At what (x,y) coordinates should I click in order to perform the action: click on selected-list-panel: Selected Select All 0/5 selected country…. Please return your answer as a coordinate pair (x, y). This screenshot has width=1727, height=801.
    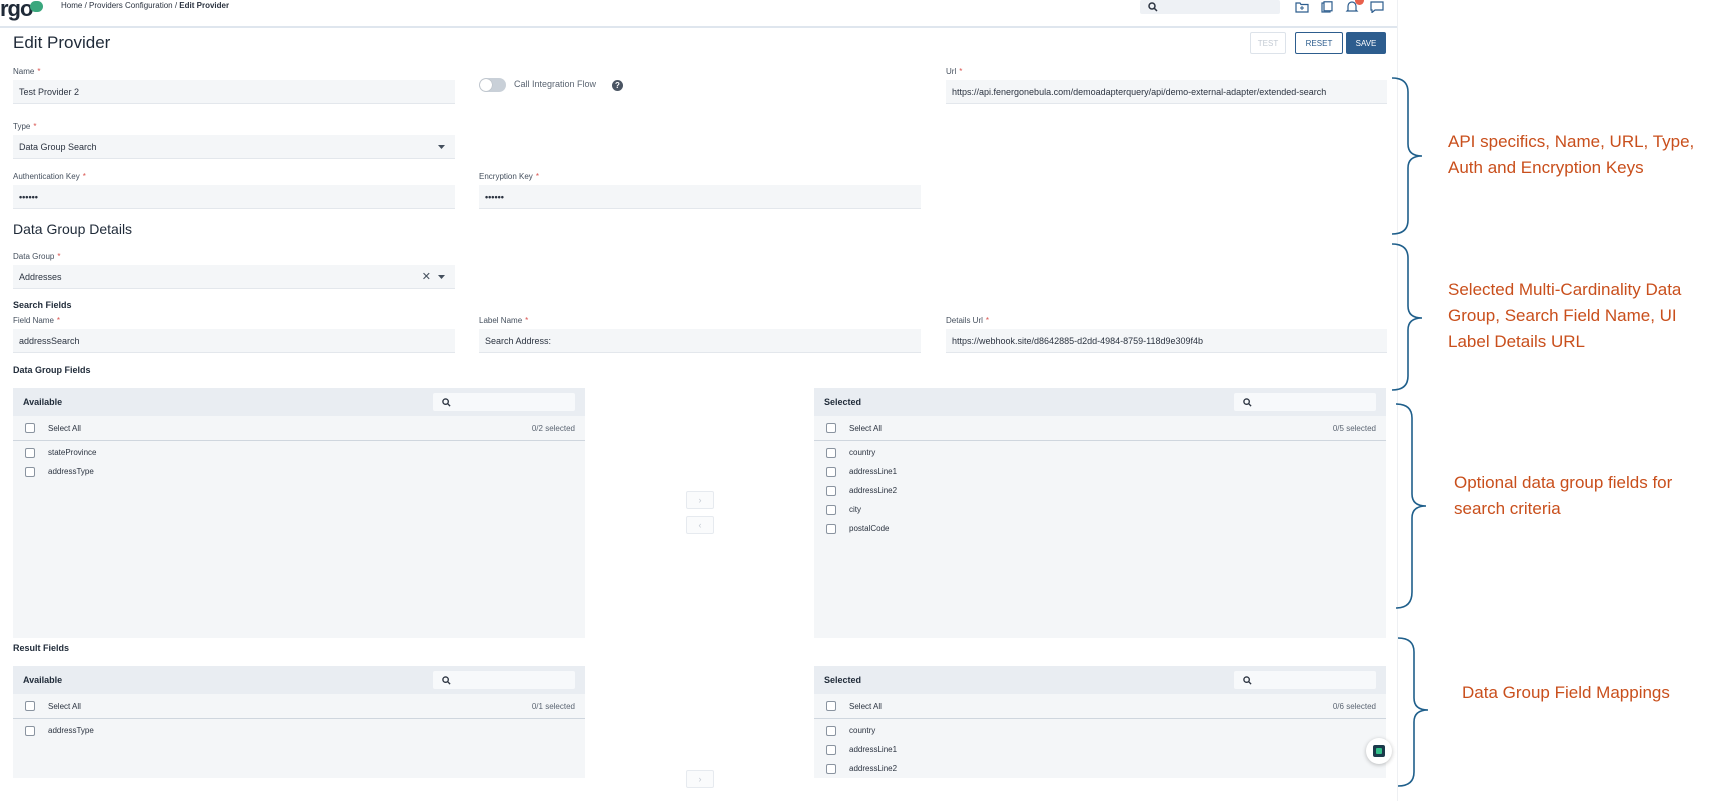
    Looking at the image, I should click on (1100, 513).